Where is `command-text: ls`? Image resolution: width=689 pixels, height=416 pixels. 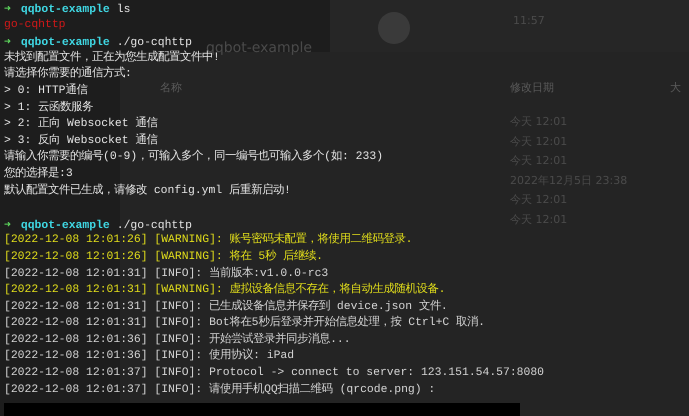 command-text: ls is located at coordinates (123, 10).